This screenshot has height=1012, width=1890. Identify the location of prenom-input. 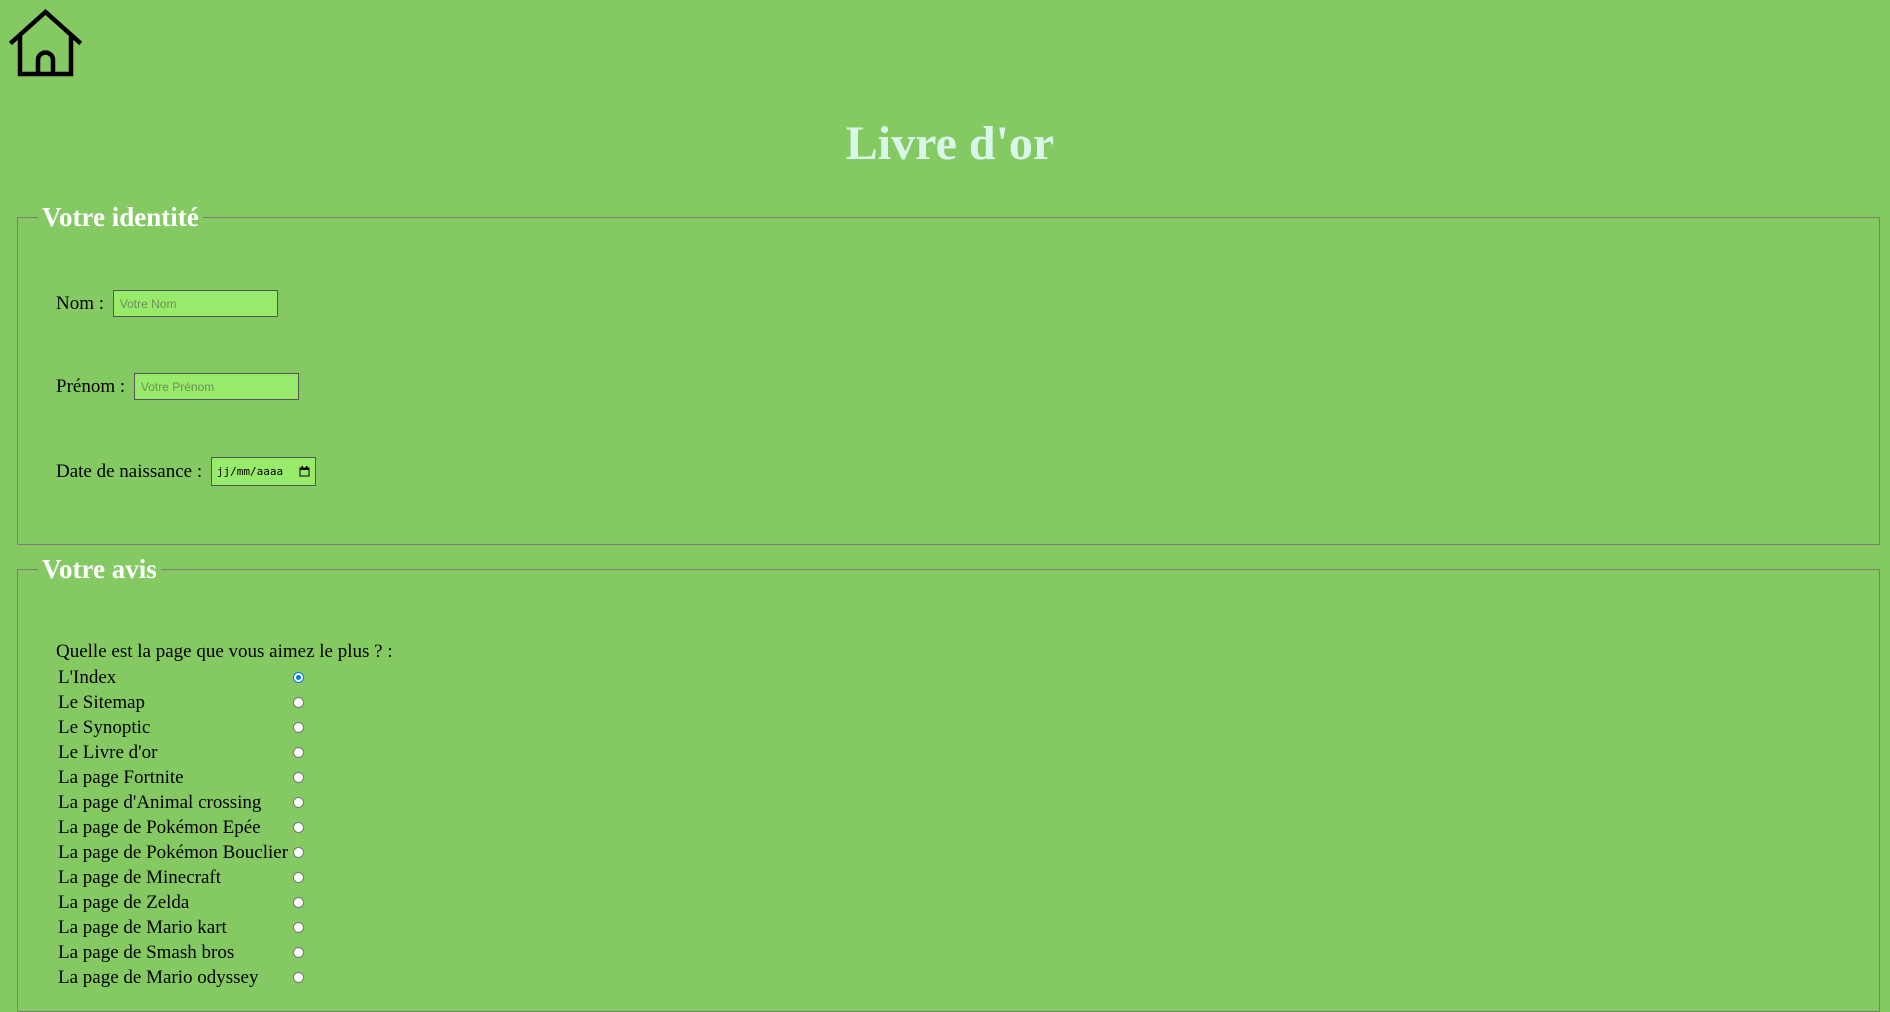
(216, 386).